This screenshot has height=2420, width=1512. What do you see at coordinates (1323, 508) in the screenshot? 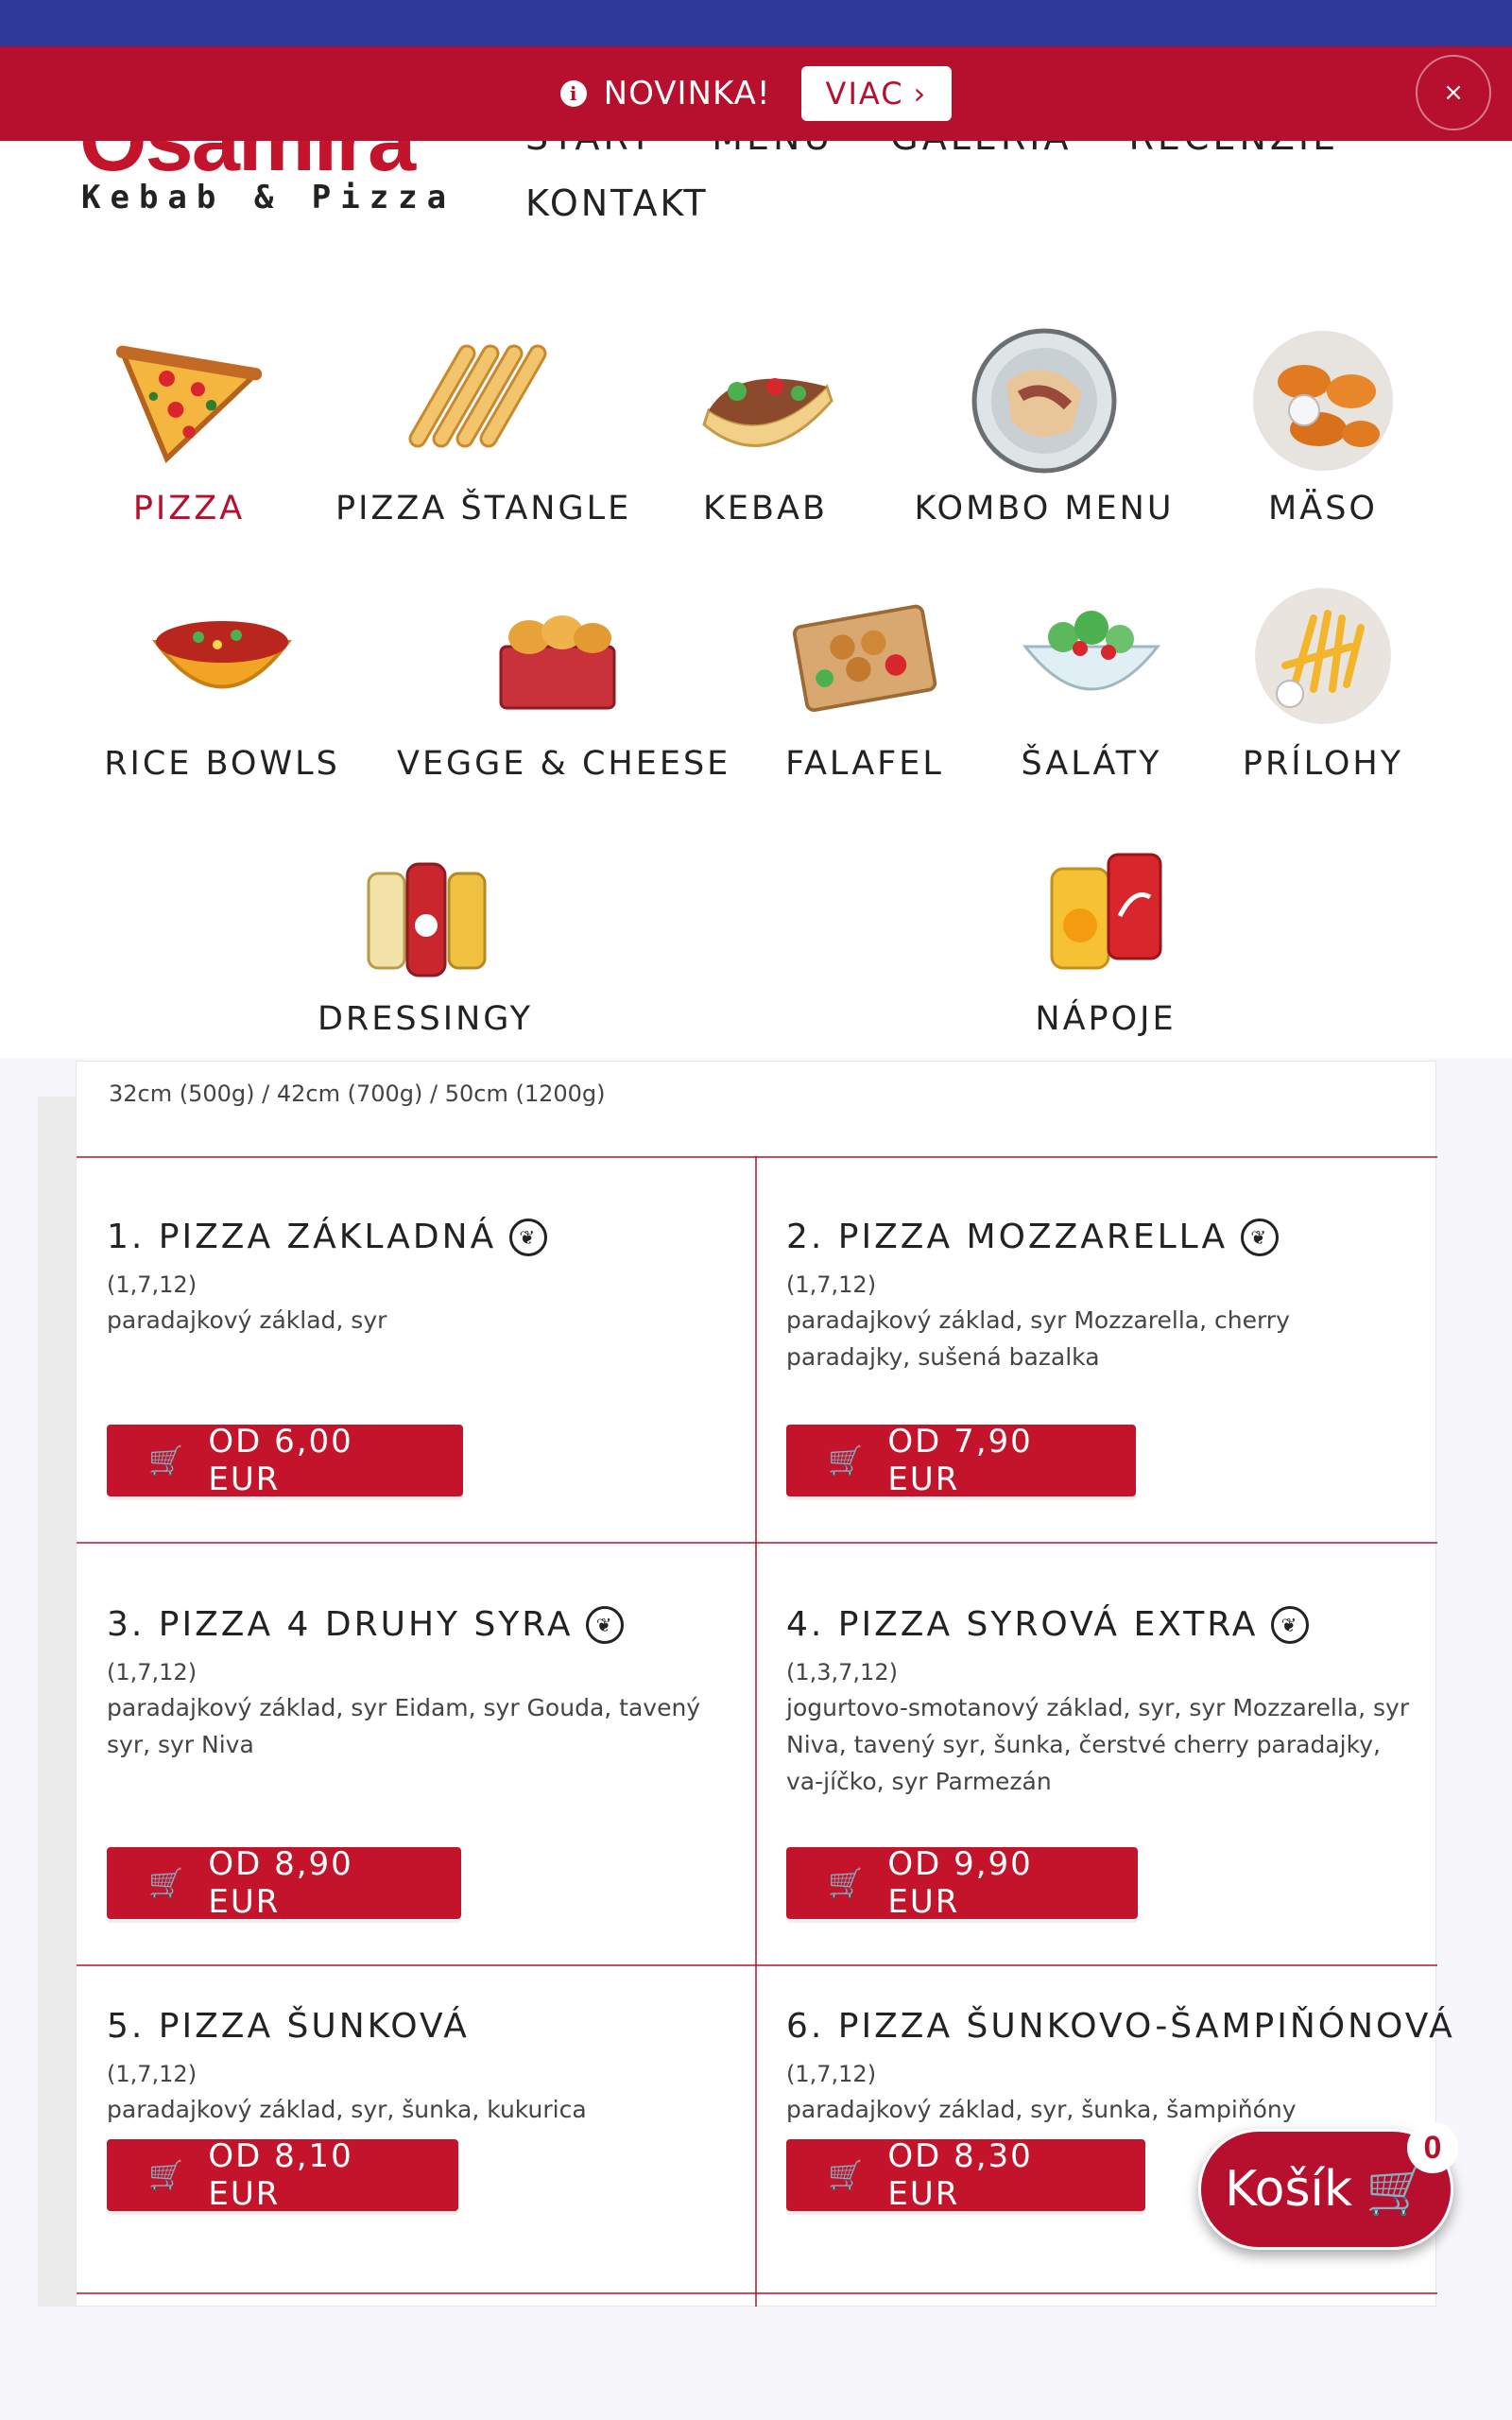
I see `category-label: MÄSO` at bounding box center [1323, 508].